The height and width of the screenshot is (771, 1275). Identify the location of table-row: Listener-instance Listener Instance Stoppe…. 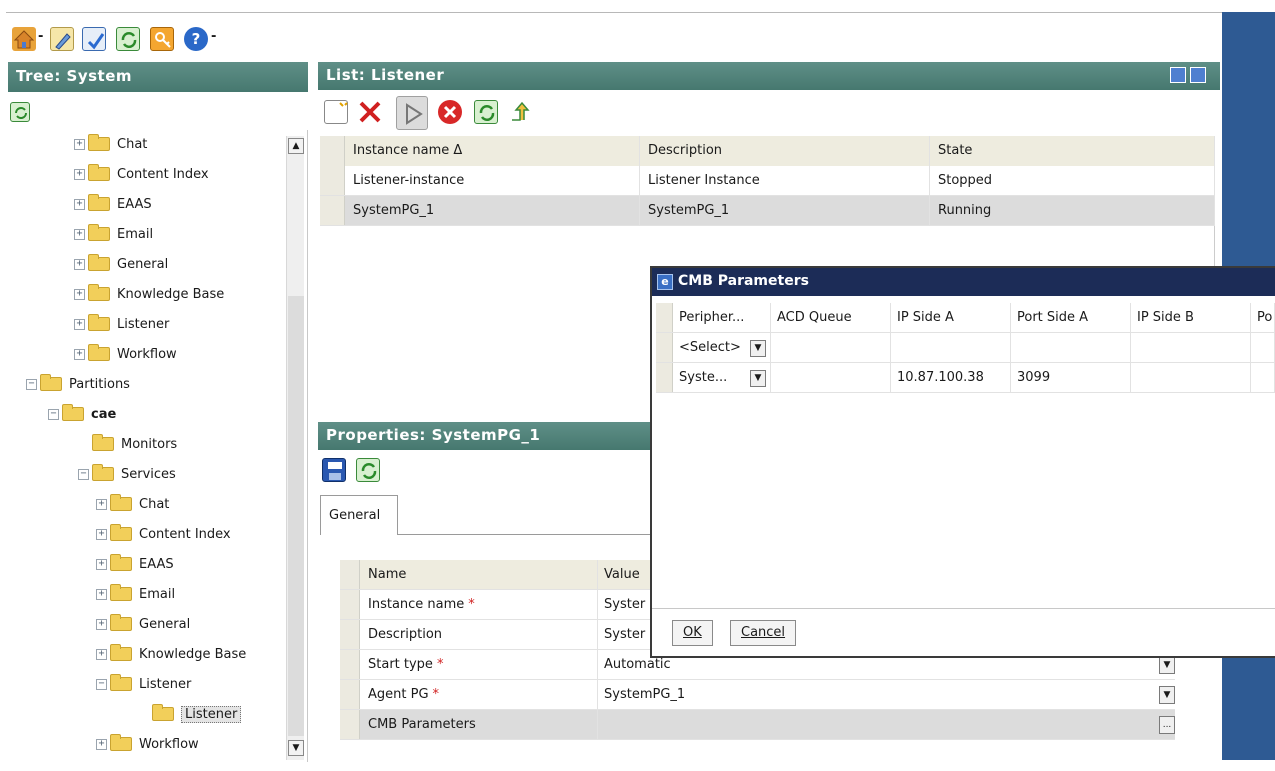
(767, 181).